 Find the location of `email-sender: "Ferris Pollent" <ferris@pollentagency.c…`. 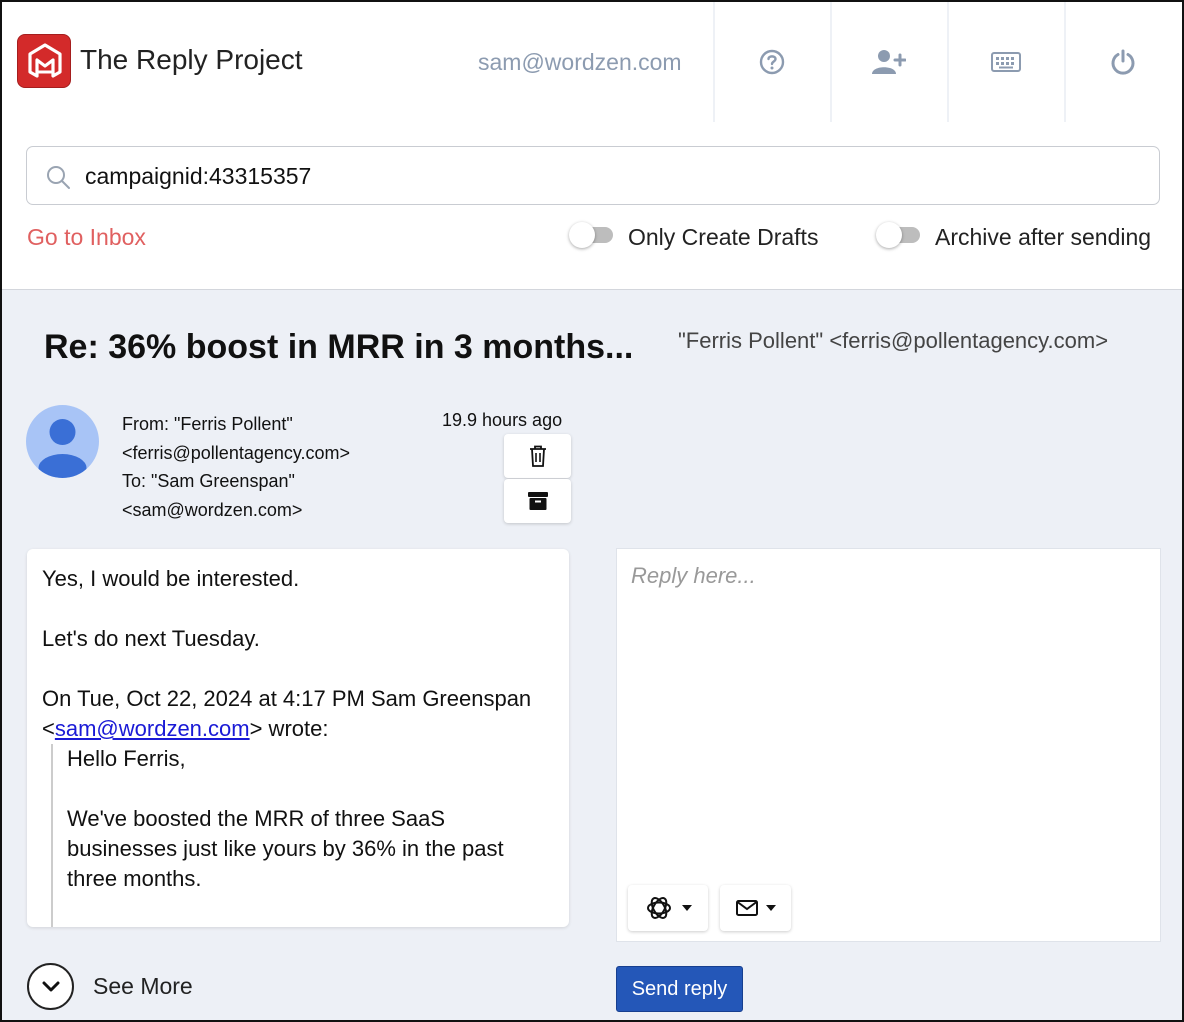

email-sender: "Ferris Pollent" <ferris@pollentagency.c… is located at coordinates (893, 340).